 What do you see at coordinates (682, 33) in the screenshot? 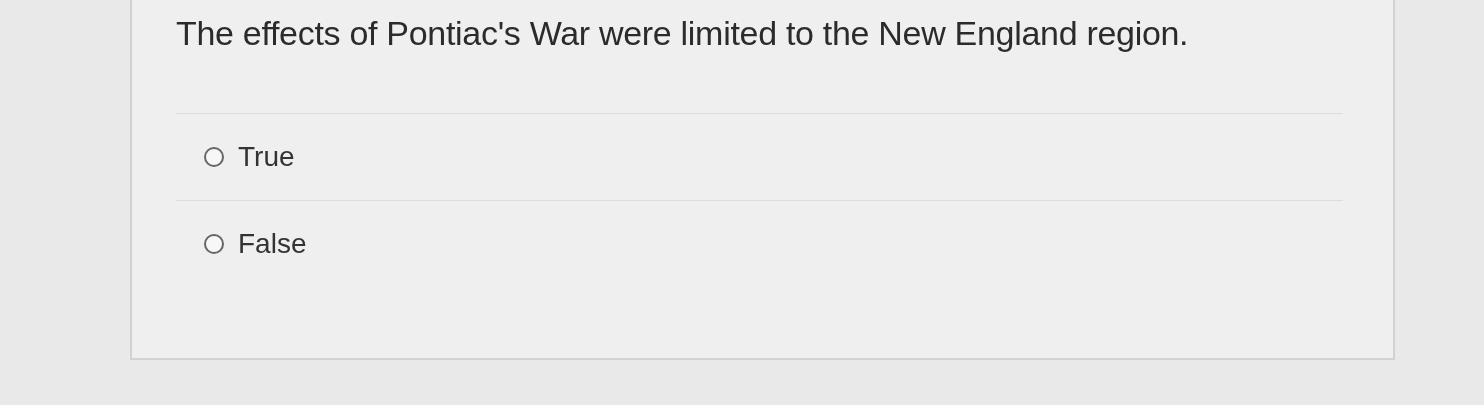
I see `question-text: The effects of Pontiac's War were limited to the New England region.` at bounding box center [682, 33].